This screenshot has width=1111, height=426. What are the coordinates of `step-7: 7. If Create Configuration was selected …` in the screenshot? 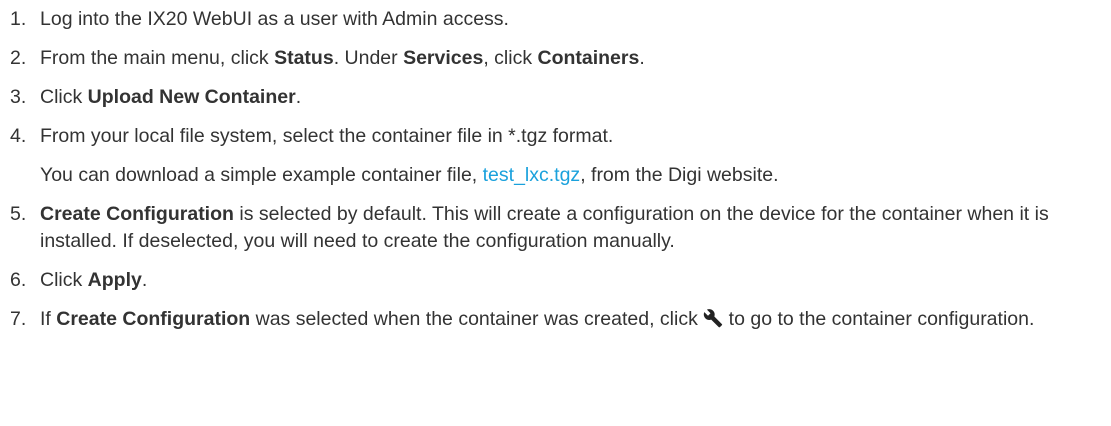 It's located at (555, 319).